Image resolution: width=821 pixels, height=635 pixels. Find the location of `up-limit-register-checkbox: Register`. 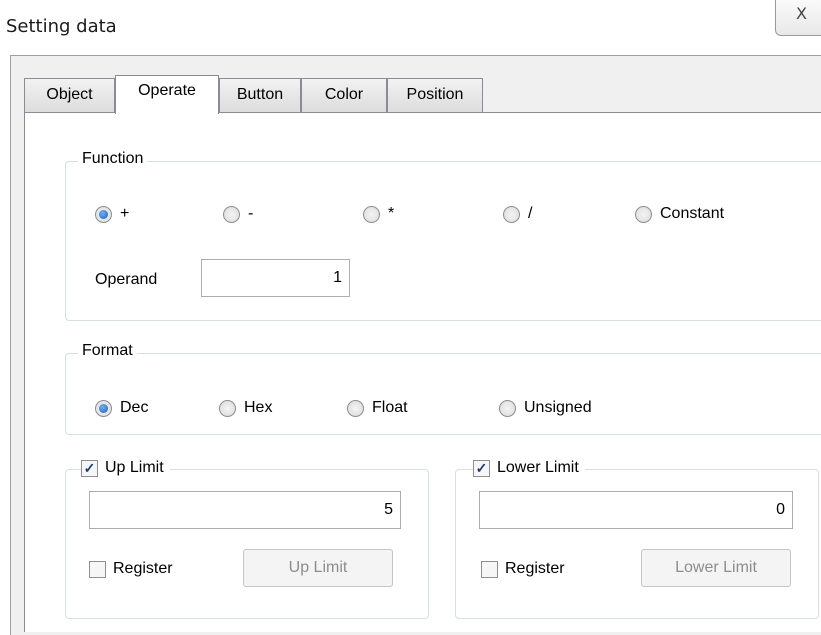

up-limit-register-checkbox: Register is located at coordinates (134, 569).